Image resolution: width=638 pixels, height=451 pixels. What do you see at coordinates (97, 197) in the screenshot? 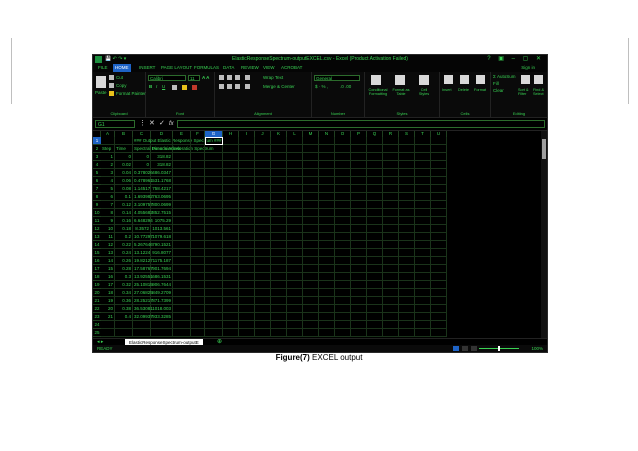
I see `row-header: 8` at bounding box center [97, 197].